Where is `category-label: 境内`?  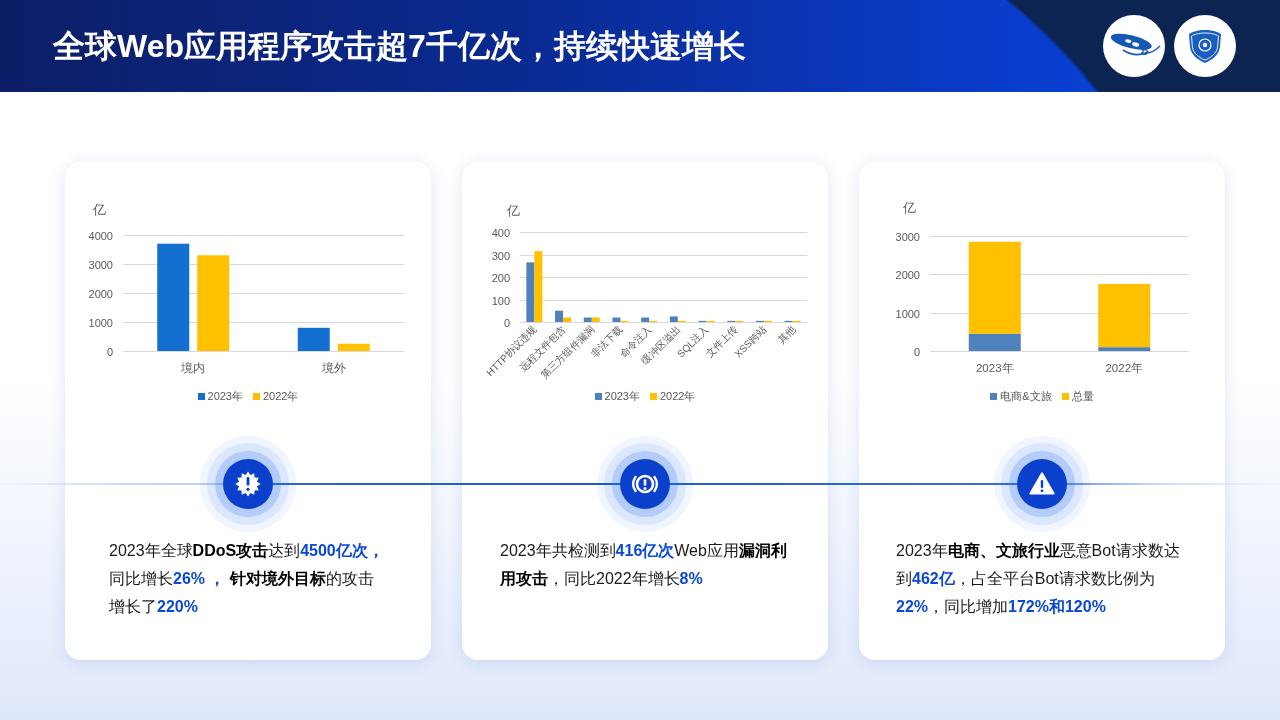 category-label: 境内 is located at coordinates (193, 368).